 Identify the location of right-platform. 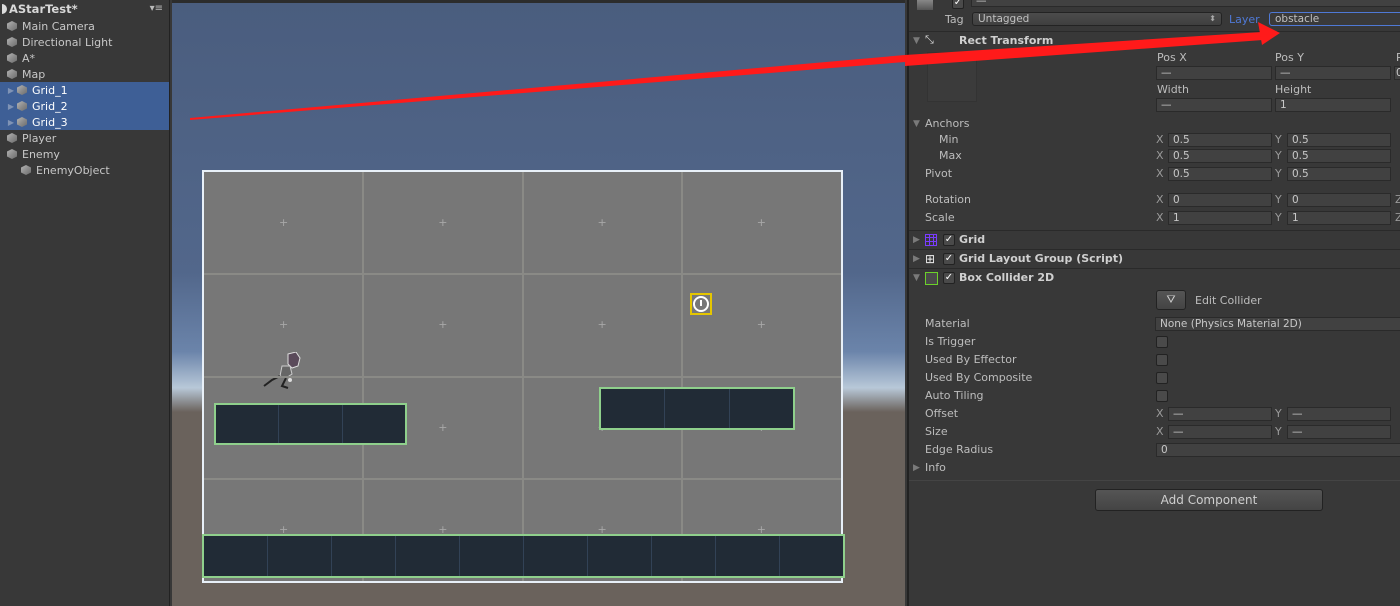
(697, 408).